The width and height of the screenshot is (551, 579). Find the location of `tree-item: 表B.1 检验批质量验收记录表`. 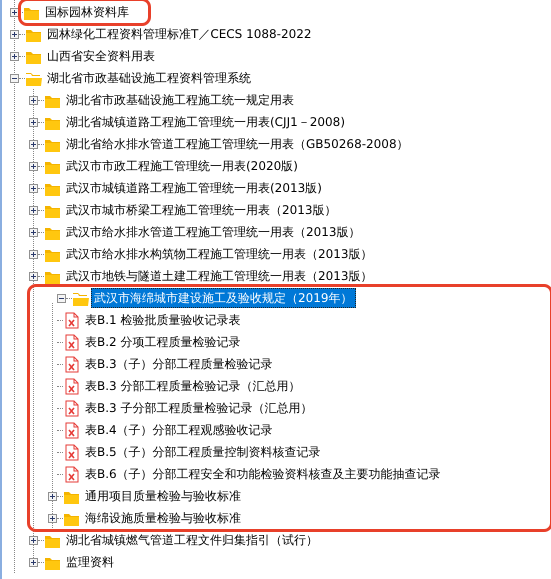

tree-item: 表B.1 检验批质量验收记录表 is located at coordinates (163, 320).